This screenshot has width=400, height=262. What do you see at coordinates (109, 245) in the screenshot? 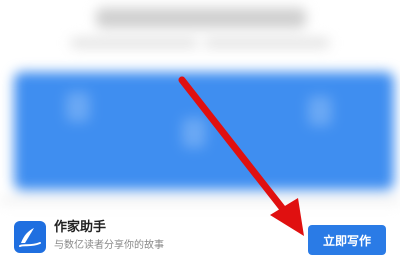
I see `app-description: 与数亿读者分享你的故事` at bounding box center [109, 245].